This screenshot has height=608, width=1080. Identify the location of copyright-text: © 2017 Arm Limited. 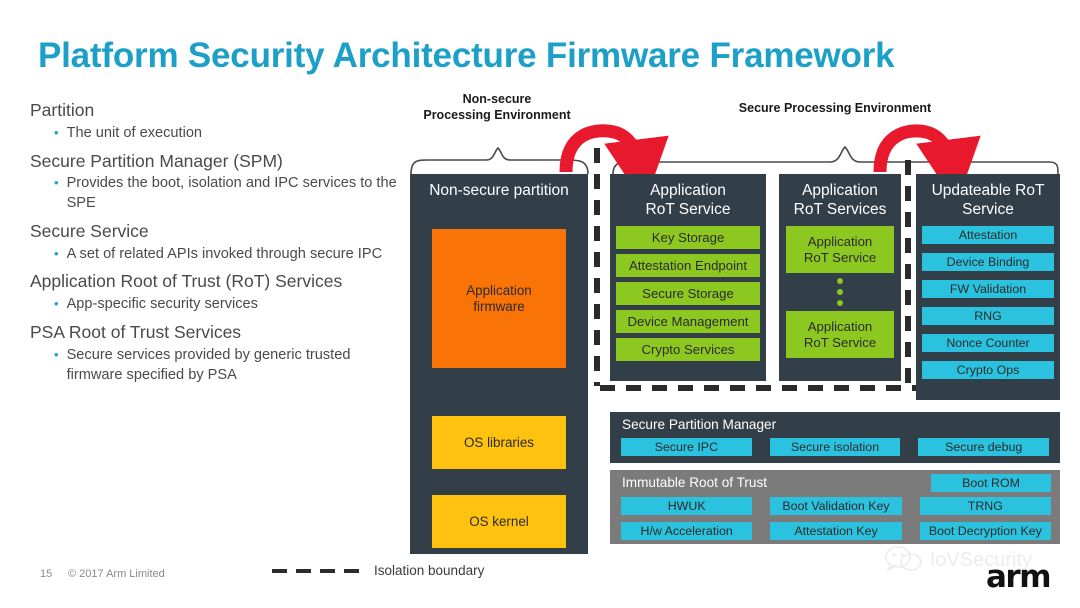
(116, 574).